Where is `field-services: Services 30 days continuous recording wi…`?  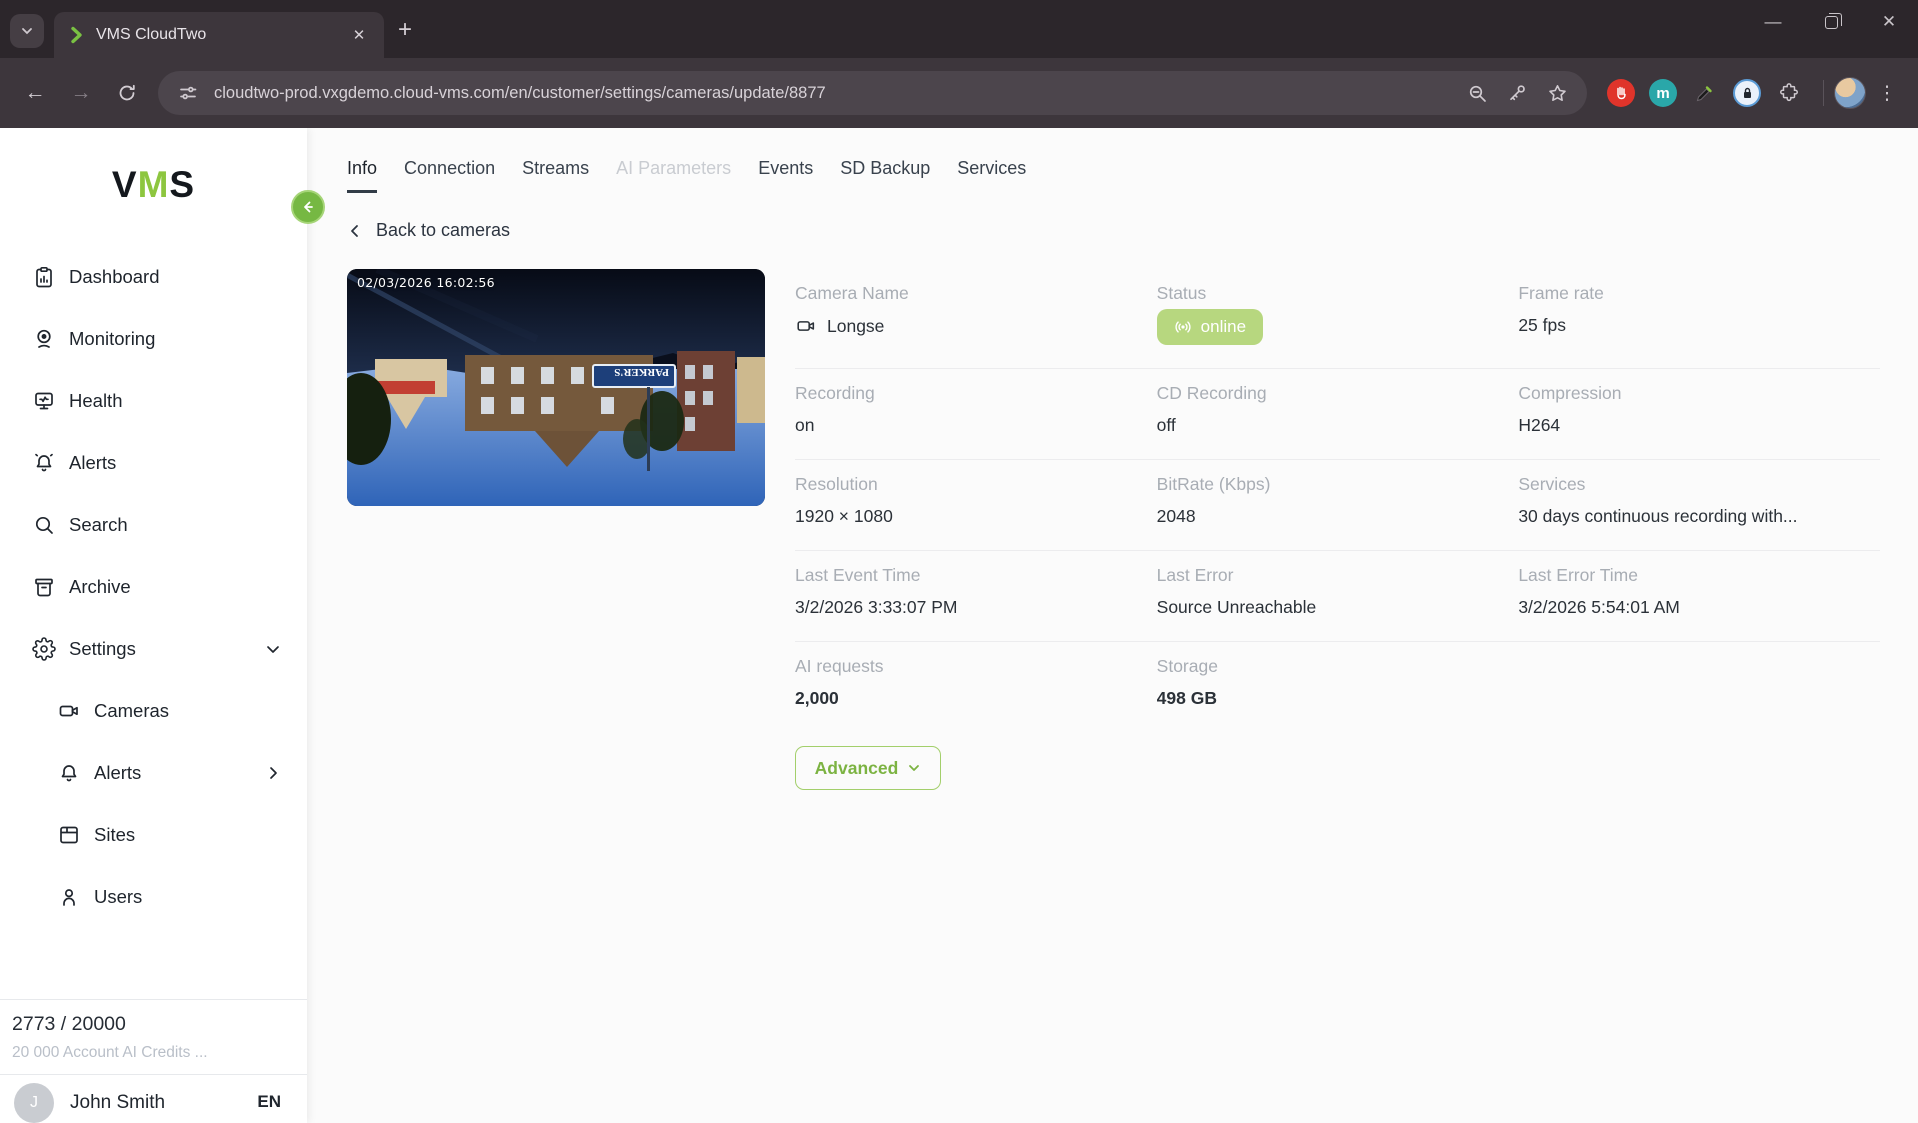
field-services: Services 30 days continuous recording wi… is located at coordinates (1699, 500).